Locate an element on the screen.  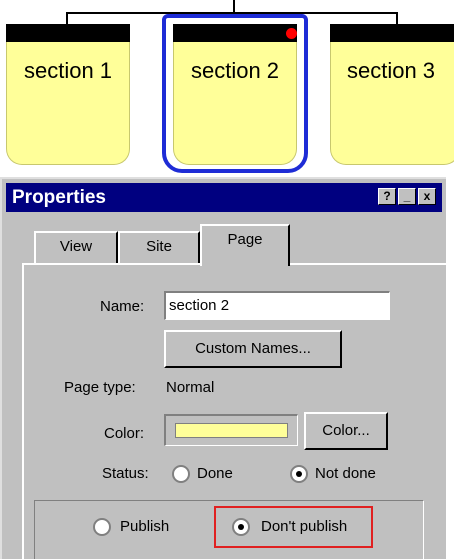
radio-dot is located at coordinates (299, 474).